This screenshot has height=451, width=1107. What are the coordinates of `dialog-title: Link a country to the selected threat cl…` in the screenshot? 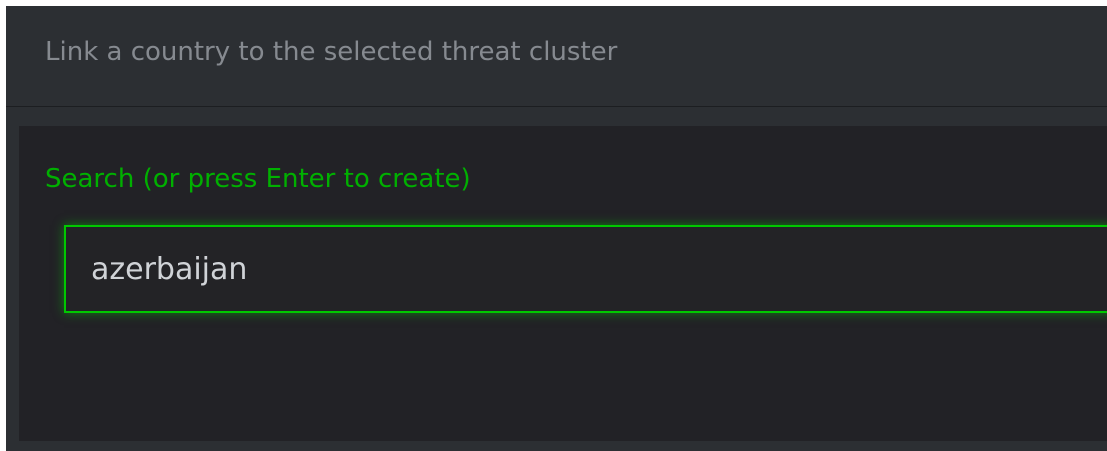 It's located at (331, 52).